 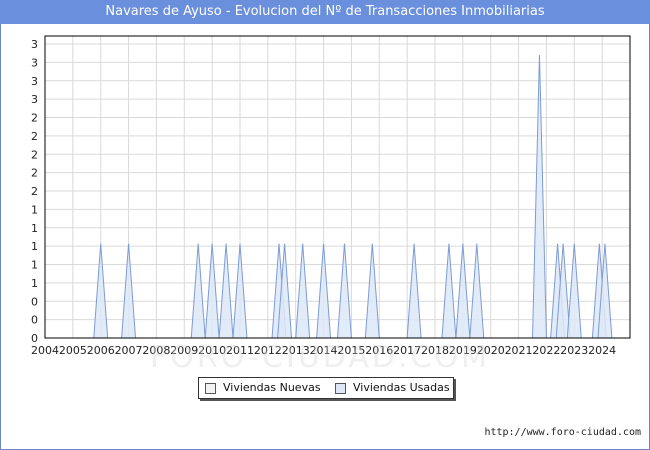 I want to click on y-tick-labels: 00011111222223333, so click(x=34, y=191).